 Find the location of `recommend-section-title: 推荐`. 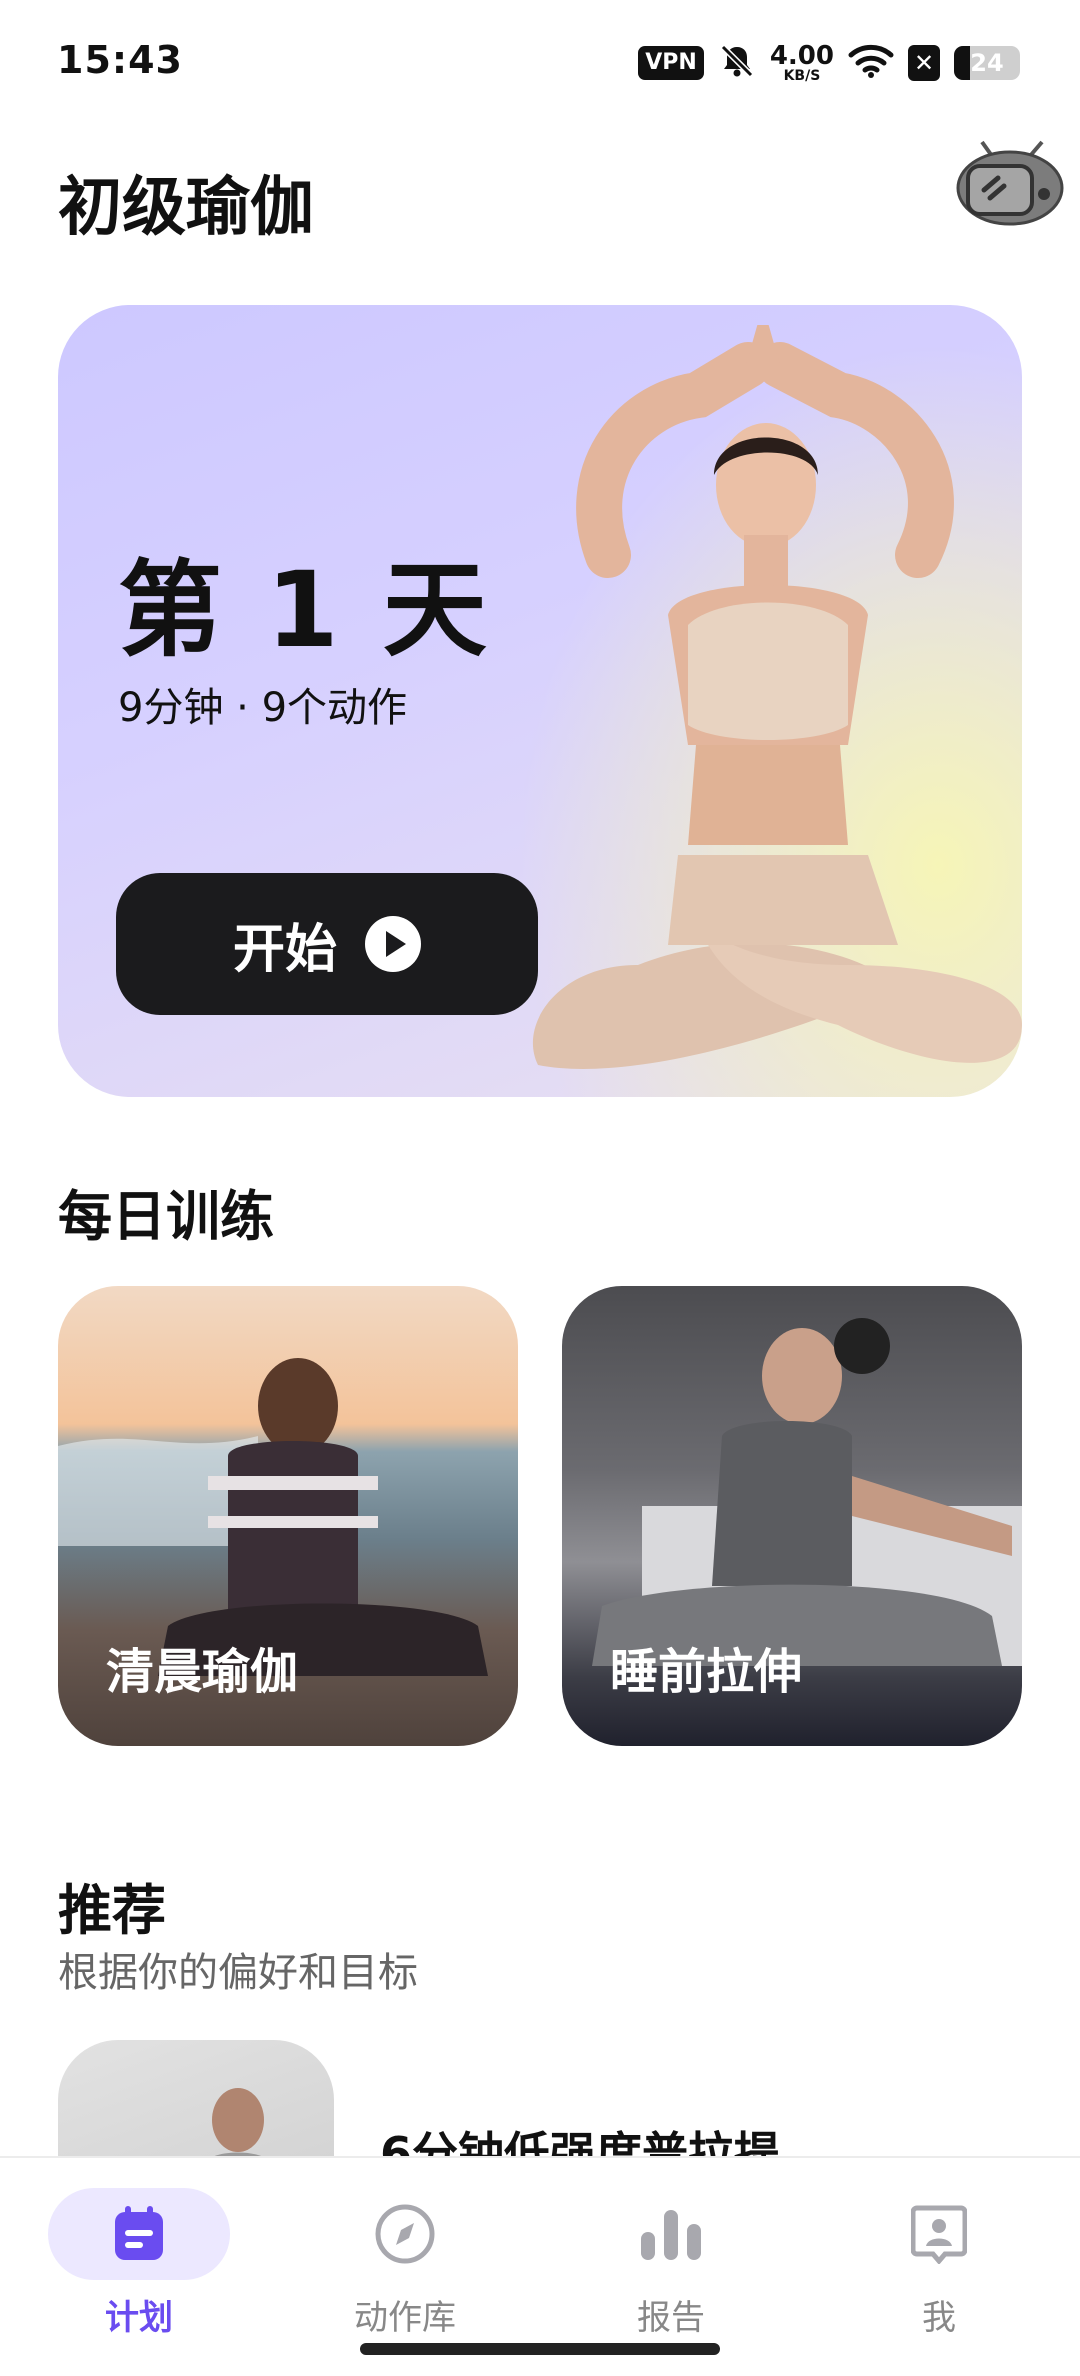

recommend-section-title: 推荐 is located at coordinates (112, 1910).